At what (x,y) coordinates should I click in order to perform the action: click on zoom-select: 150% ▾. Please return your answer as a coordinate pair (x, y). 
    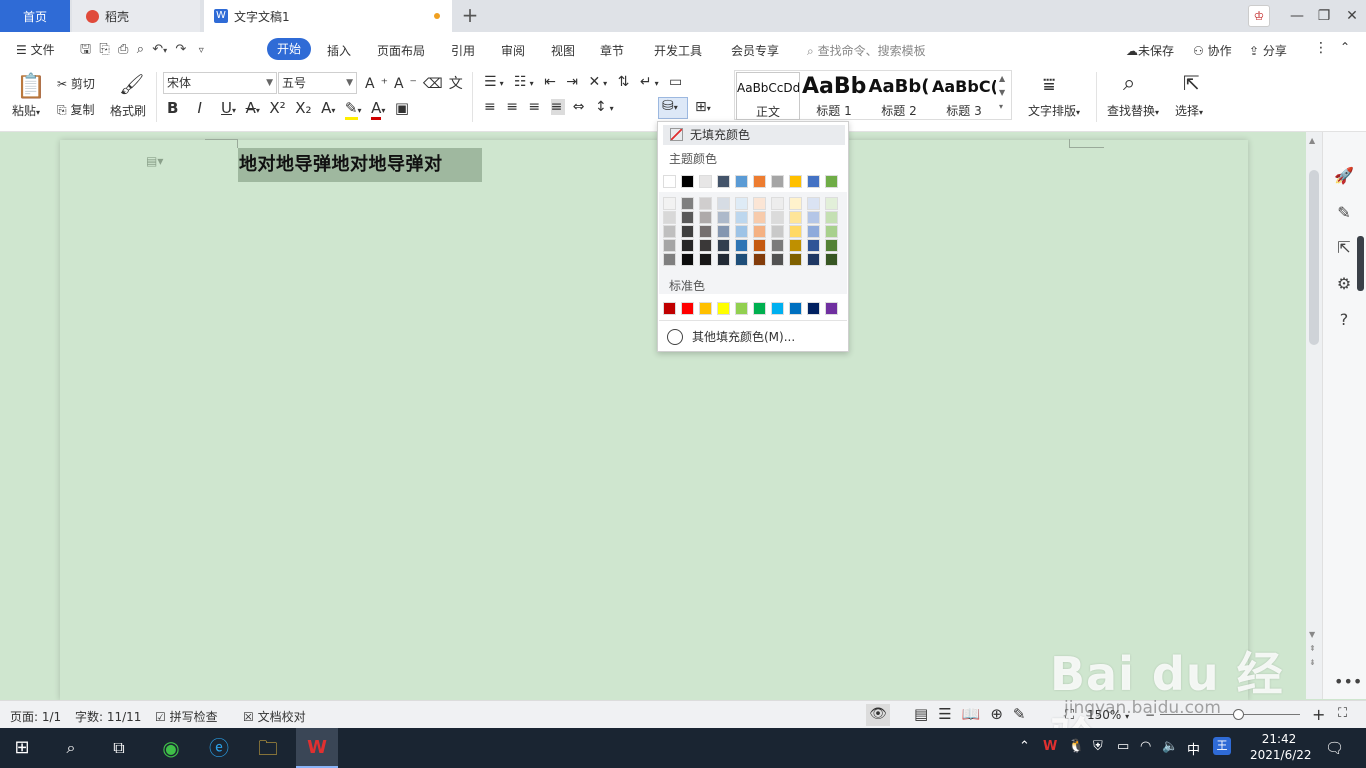
    Looking at the image, I should click on (1108, 715).